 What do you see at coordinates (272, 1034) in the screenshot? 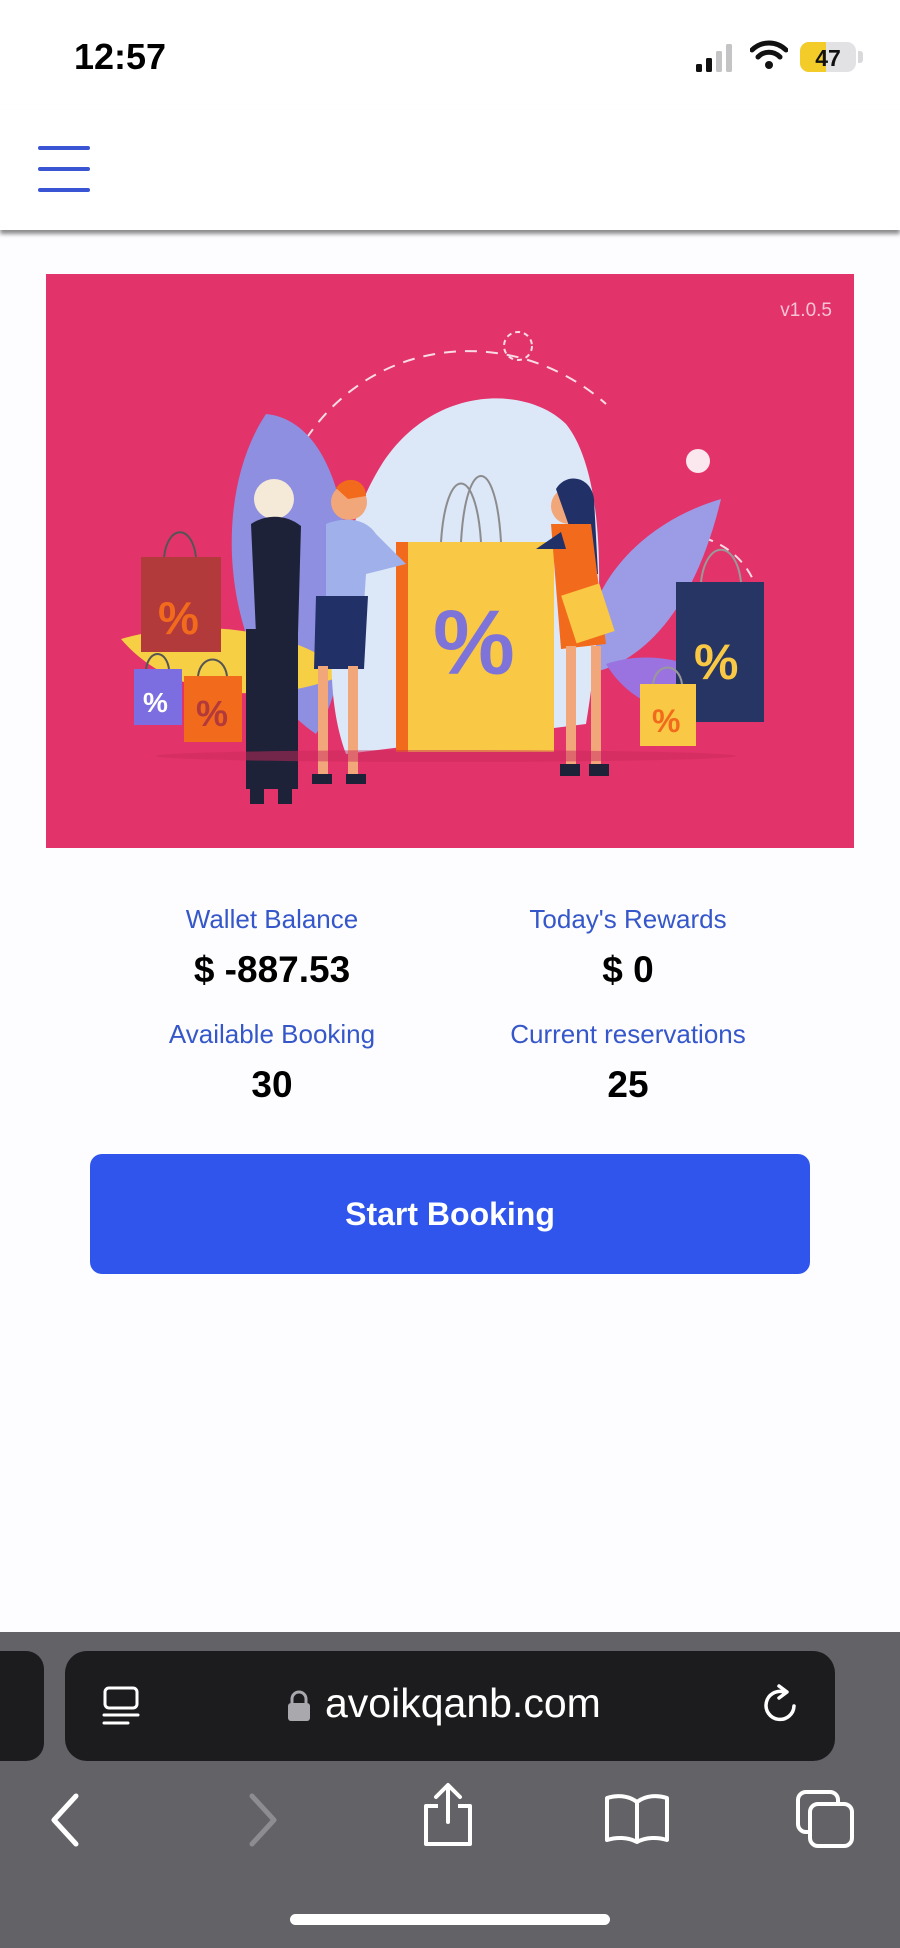
I see `available-booking-label: Available Booking` at bounding box center [272, 1034].